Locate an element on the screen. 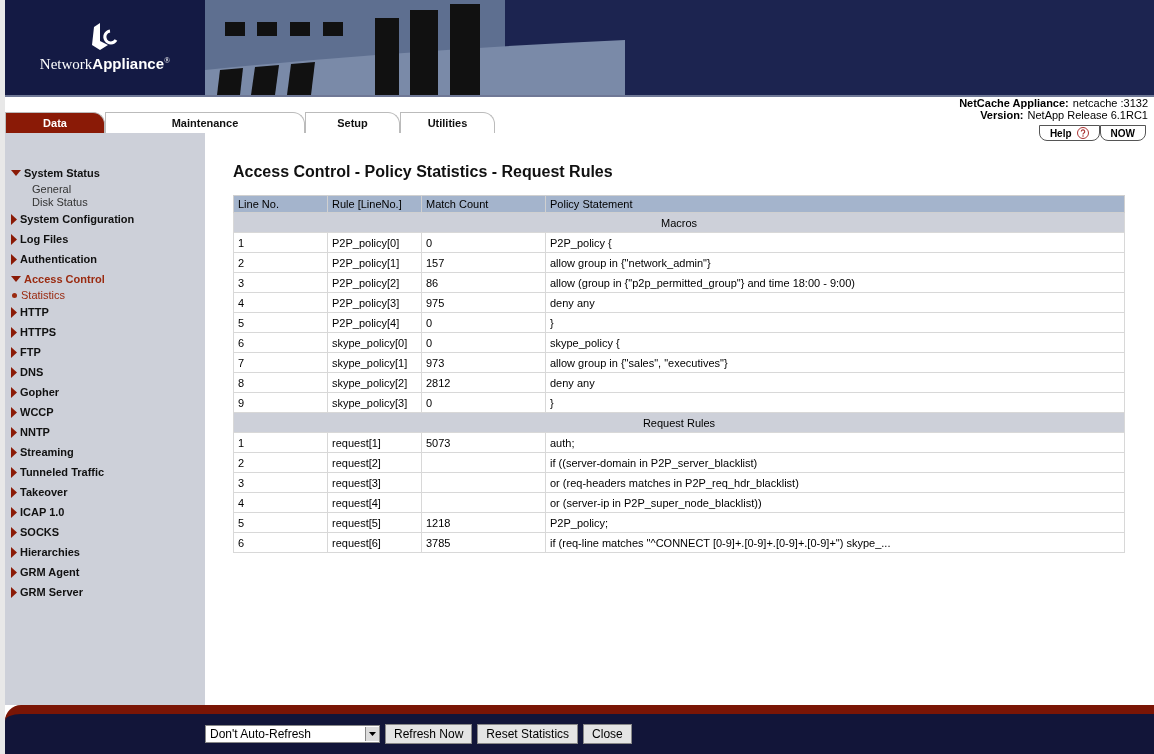 The image size is (1154, 754). sidebar-item: SOCKS is located at coordinates (40, 532).